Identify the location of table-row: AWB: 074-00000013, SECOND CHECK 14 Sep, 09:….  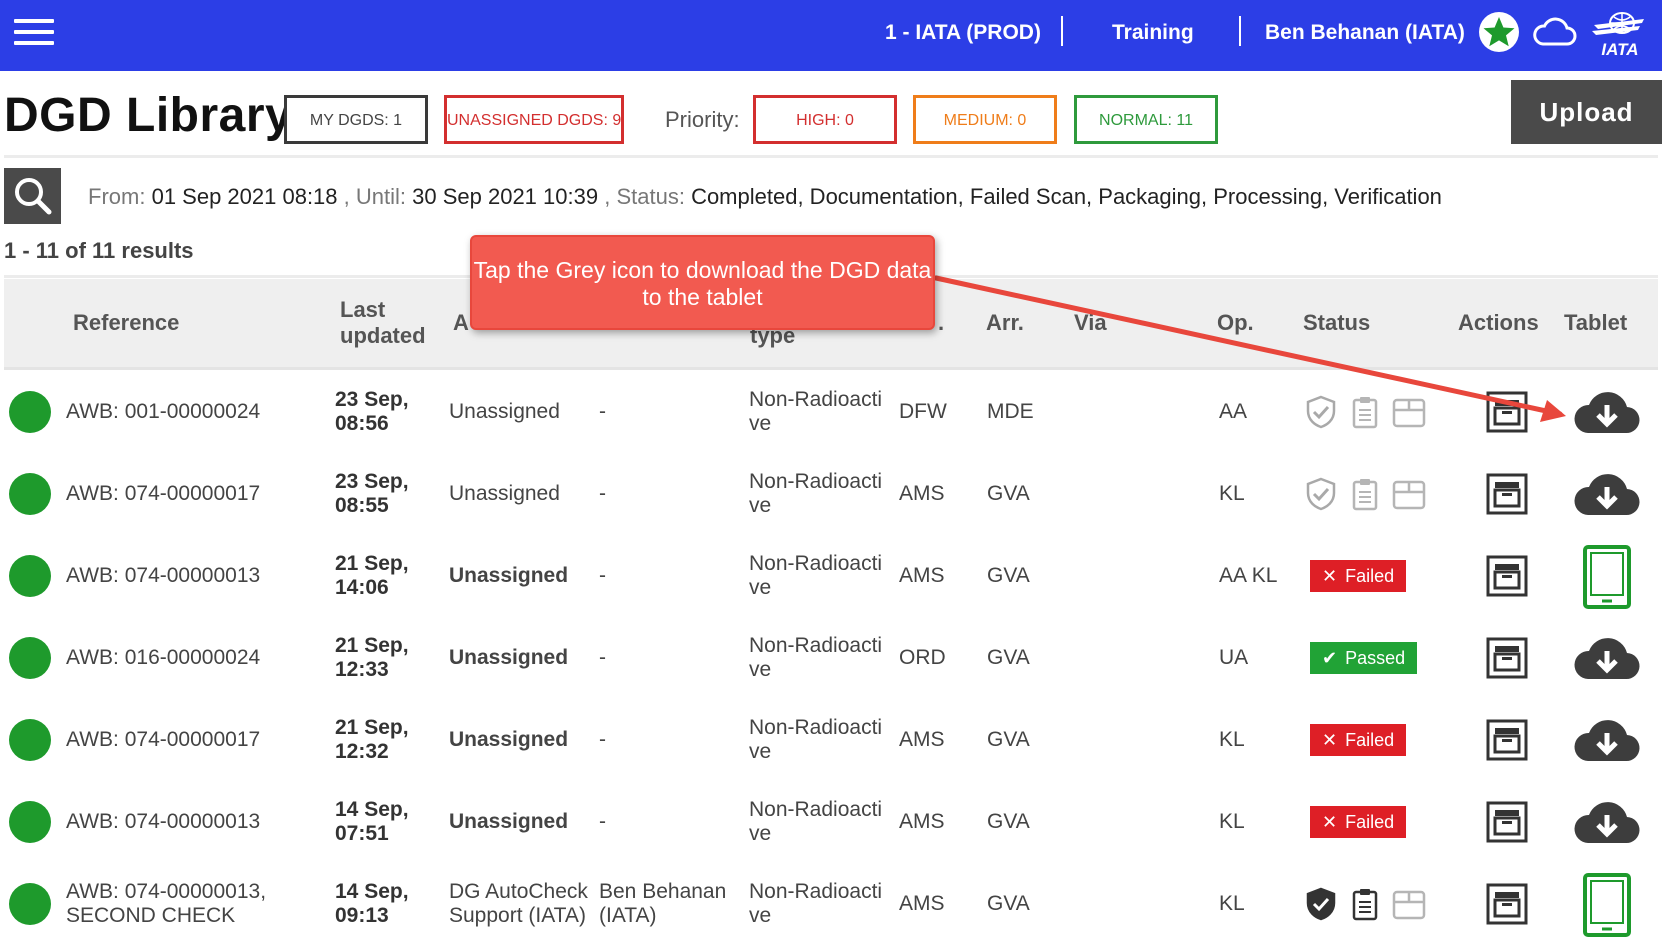
(831, 903).